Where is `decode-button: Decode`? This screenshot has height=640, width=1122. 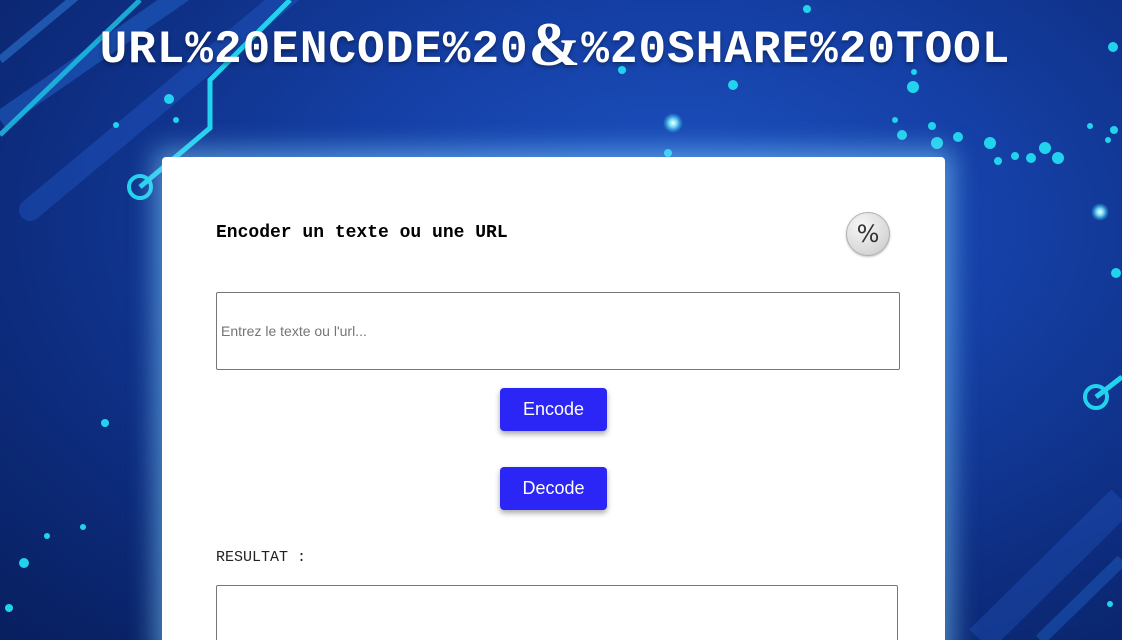 decode-button: Decode is located at coordinates (553, 488).